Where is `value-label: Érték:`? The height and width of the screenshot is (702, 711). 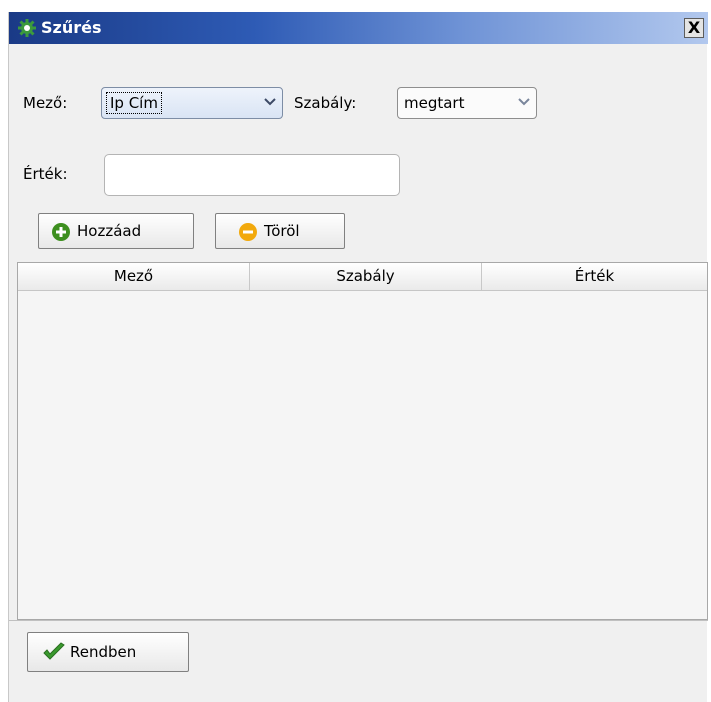 value-label: Érték: is located at coordinates (45, 174).